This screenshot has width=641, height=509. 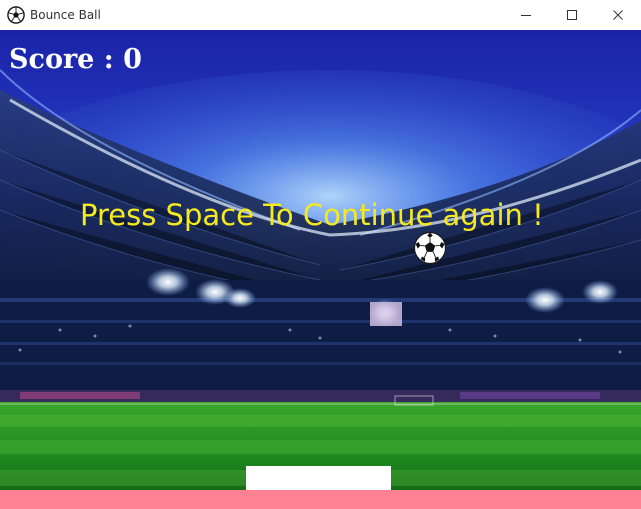 I want to click on minimize-button, so click(x=526, y=15).